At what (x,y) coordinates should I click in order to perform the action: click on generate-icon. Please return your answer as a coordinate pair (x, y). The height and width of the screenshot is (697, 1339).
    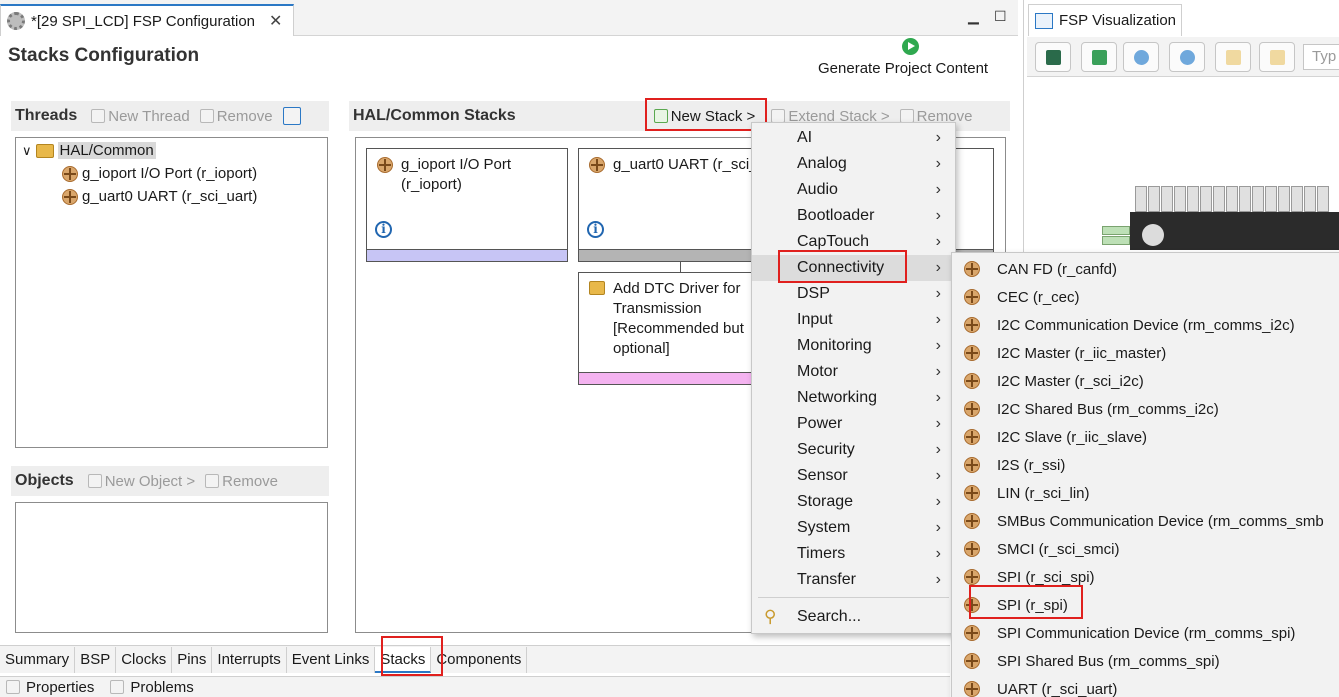
    Looking at the image, I should click on (910, 46).